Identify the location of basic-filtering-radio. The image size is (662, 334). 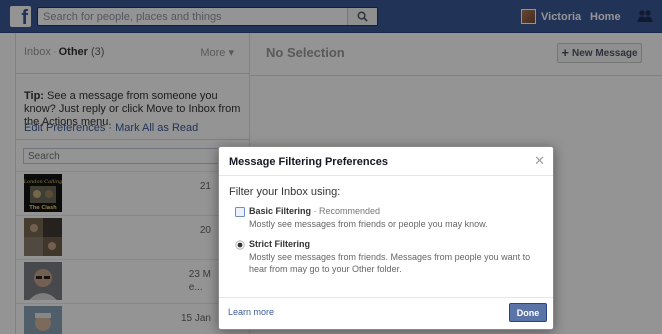
(240, 212).